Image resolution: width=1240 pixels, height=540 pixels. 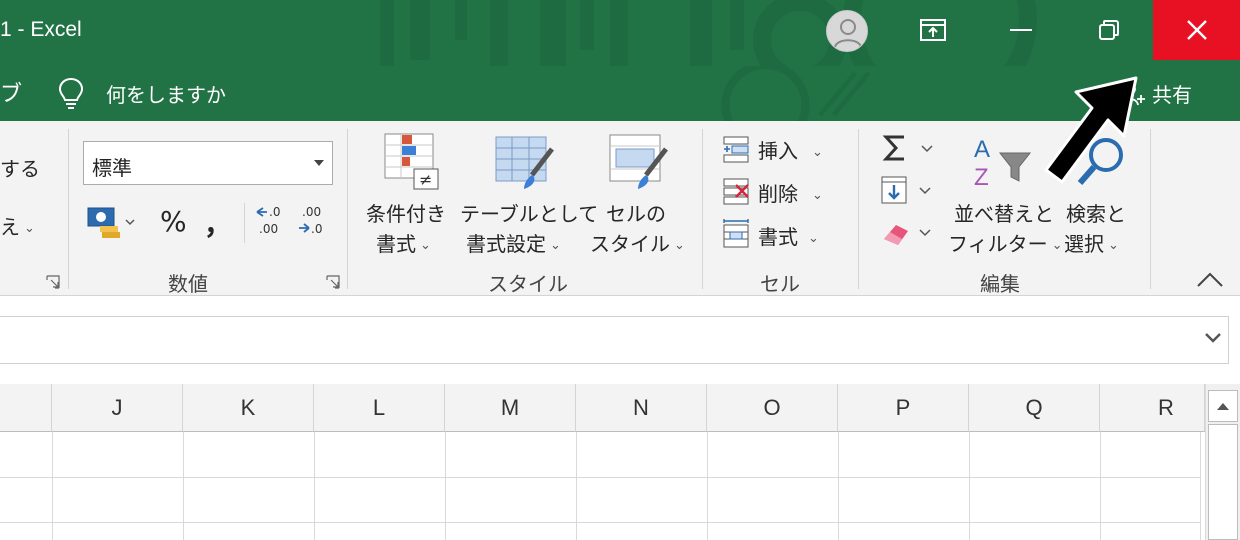 What do you see at coordinates (638, 164) in the screenshot?
I see `cell-styles-icon` at bounding box center [638, 164].